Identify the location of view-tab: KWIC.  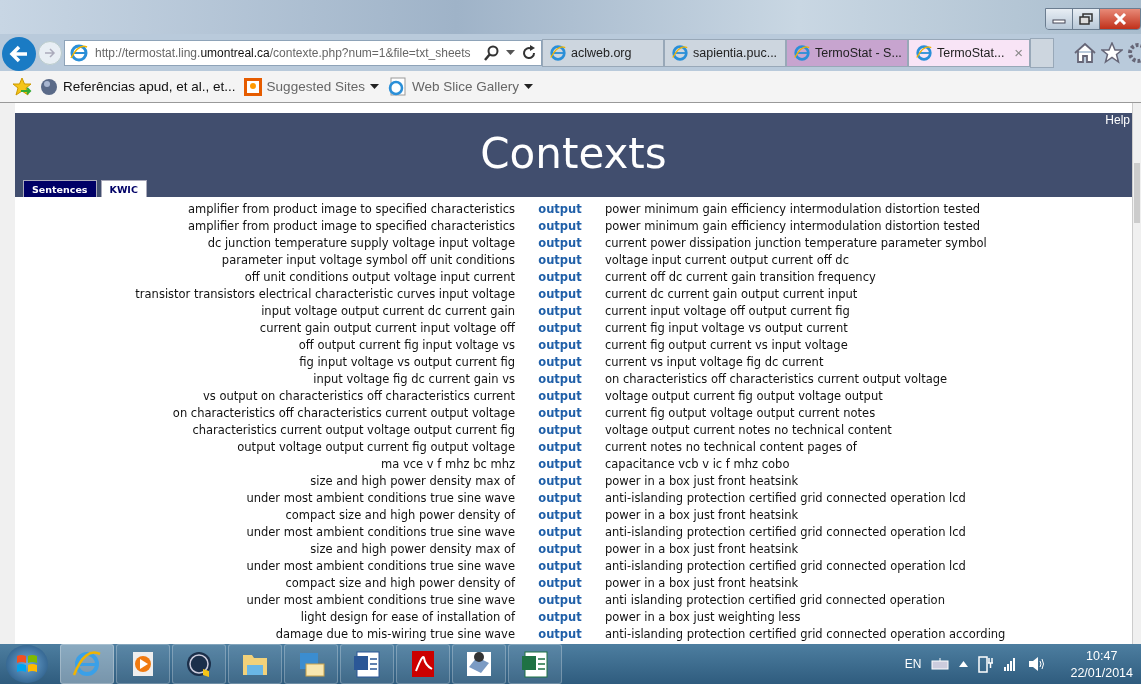
(123, 188).